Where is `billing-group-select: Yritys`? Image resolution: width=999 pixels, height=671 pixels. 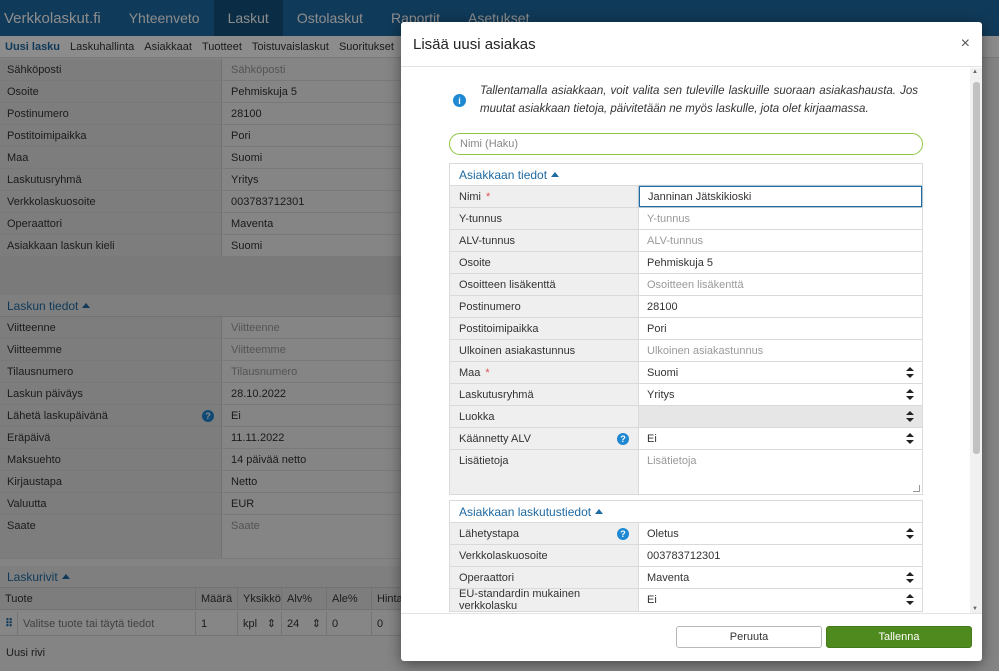
billing-group-select: Yritys is located at coordinates (780, 394).